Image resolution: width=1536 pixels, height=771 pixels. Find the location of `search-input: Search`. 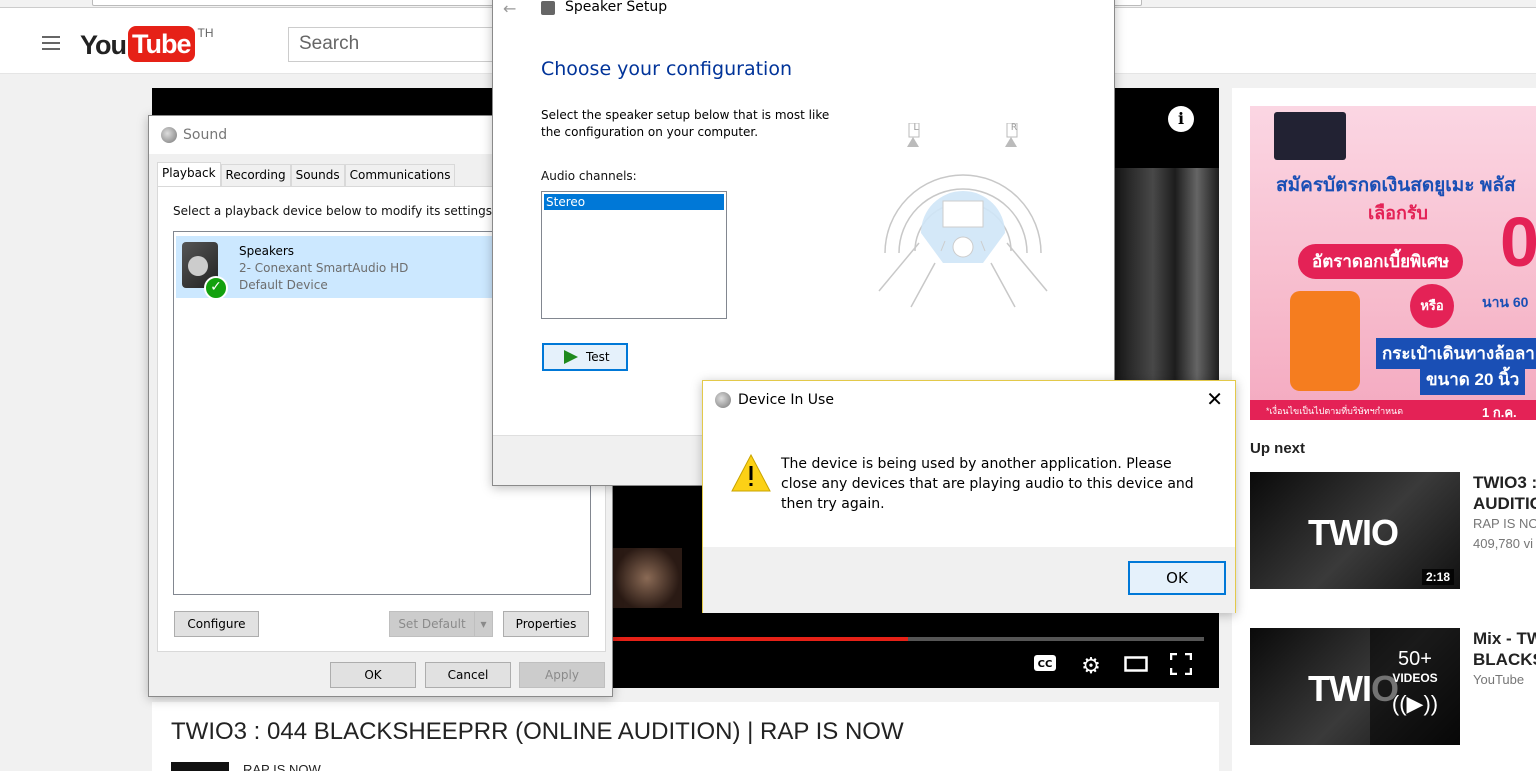

search-input: Search is located at coordinates (398, 44).